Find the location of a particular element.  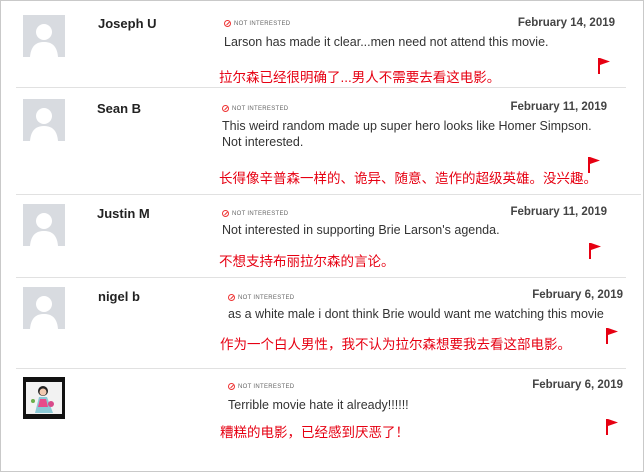

user-photo is located at coordinates (44, 398).